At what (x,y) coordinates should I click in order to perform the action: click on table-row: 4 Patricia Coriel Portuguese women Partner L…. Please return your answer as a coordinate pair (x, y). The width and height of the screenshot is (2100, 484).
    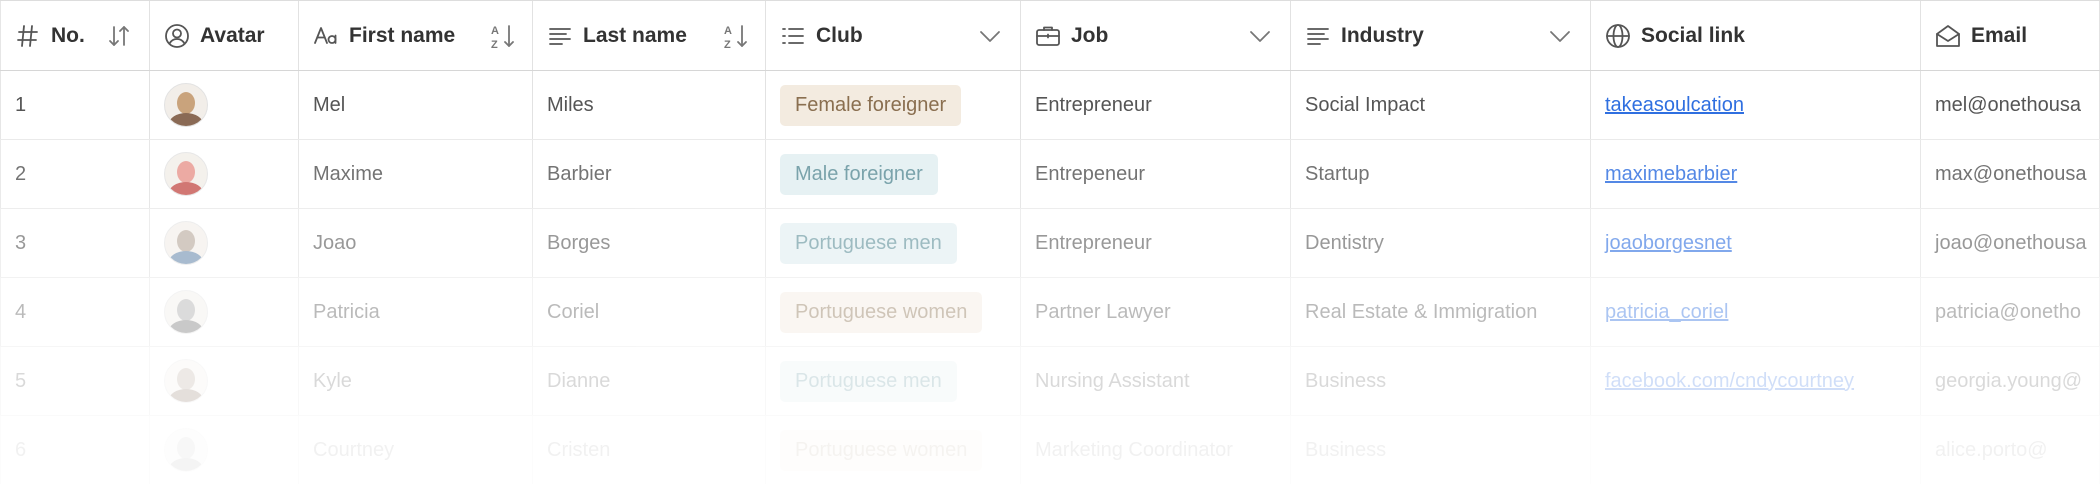
    Looking at the image, I should click on (1050, 312).